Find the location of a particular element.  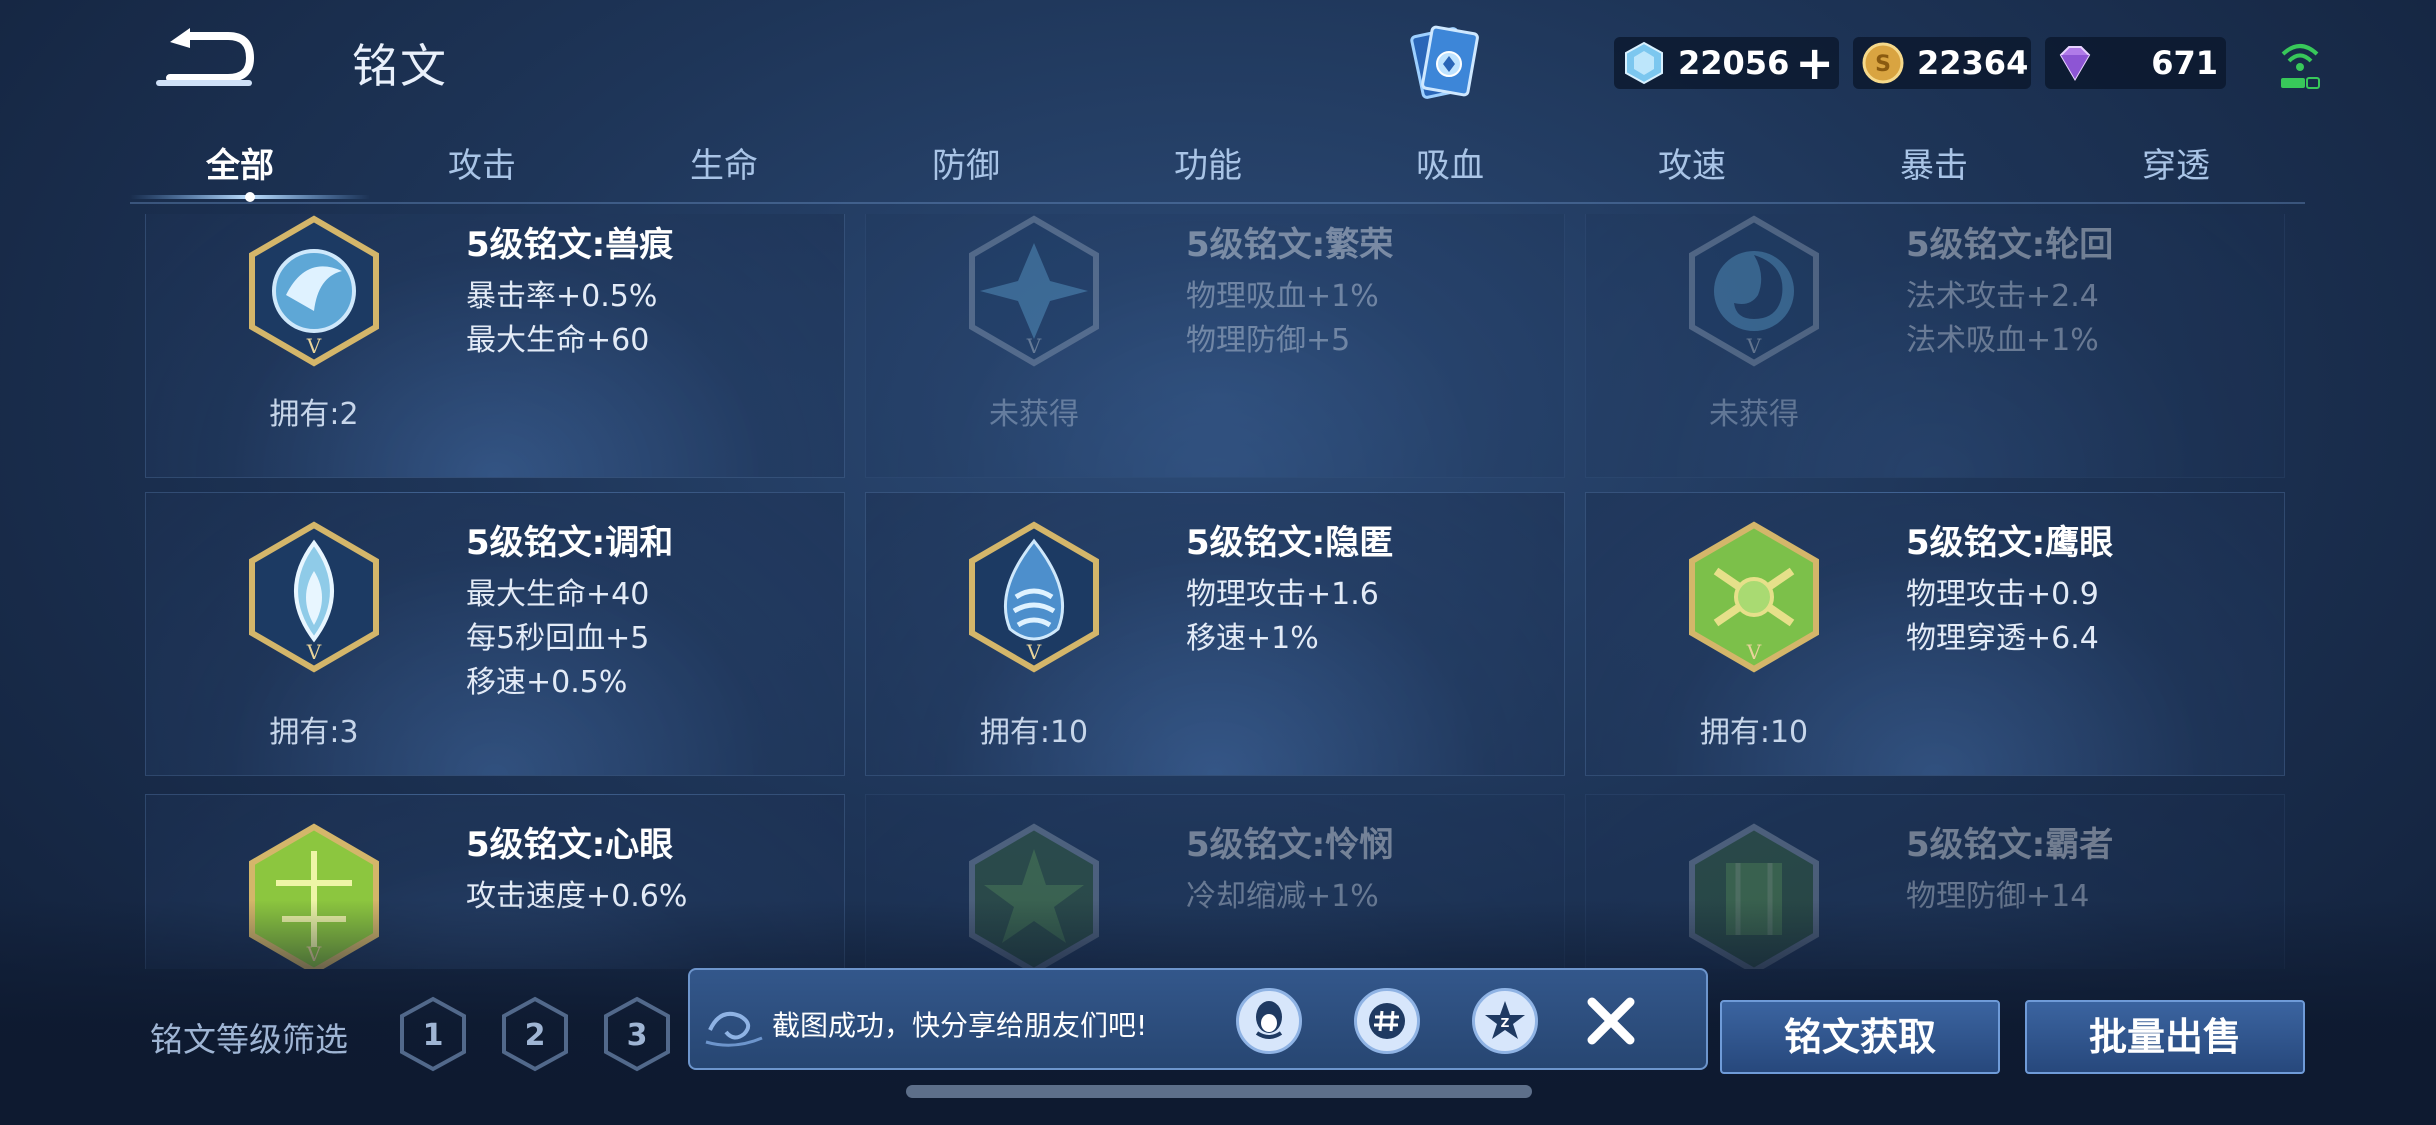

tab-attack: 攻击 is located at coordinates (482, 162).